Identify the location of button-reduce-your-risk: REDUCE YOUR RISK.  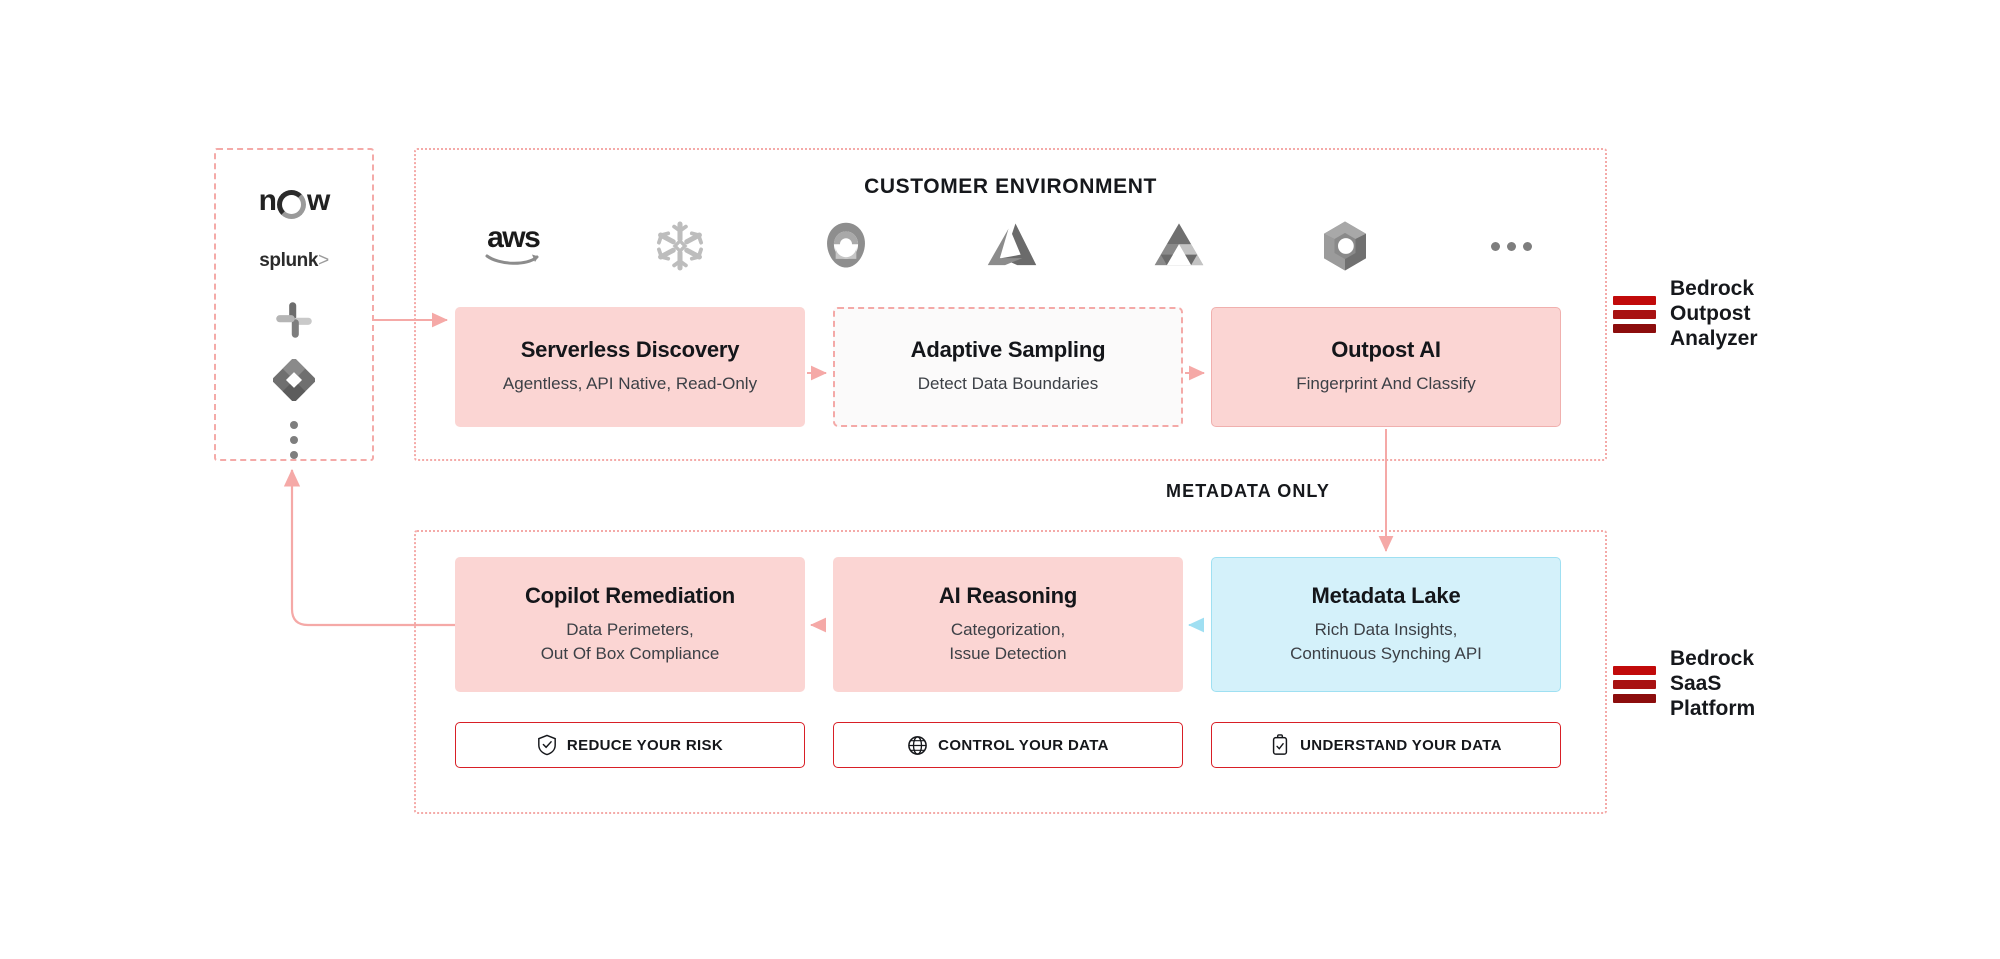
(630, 745).